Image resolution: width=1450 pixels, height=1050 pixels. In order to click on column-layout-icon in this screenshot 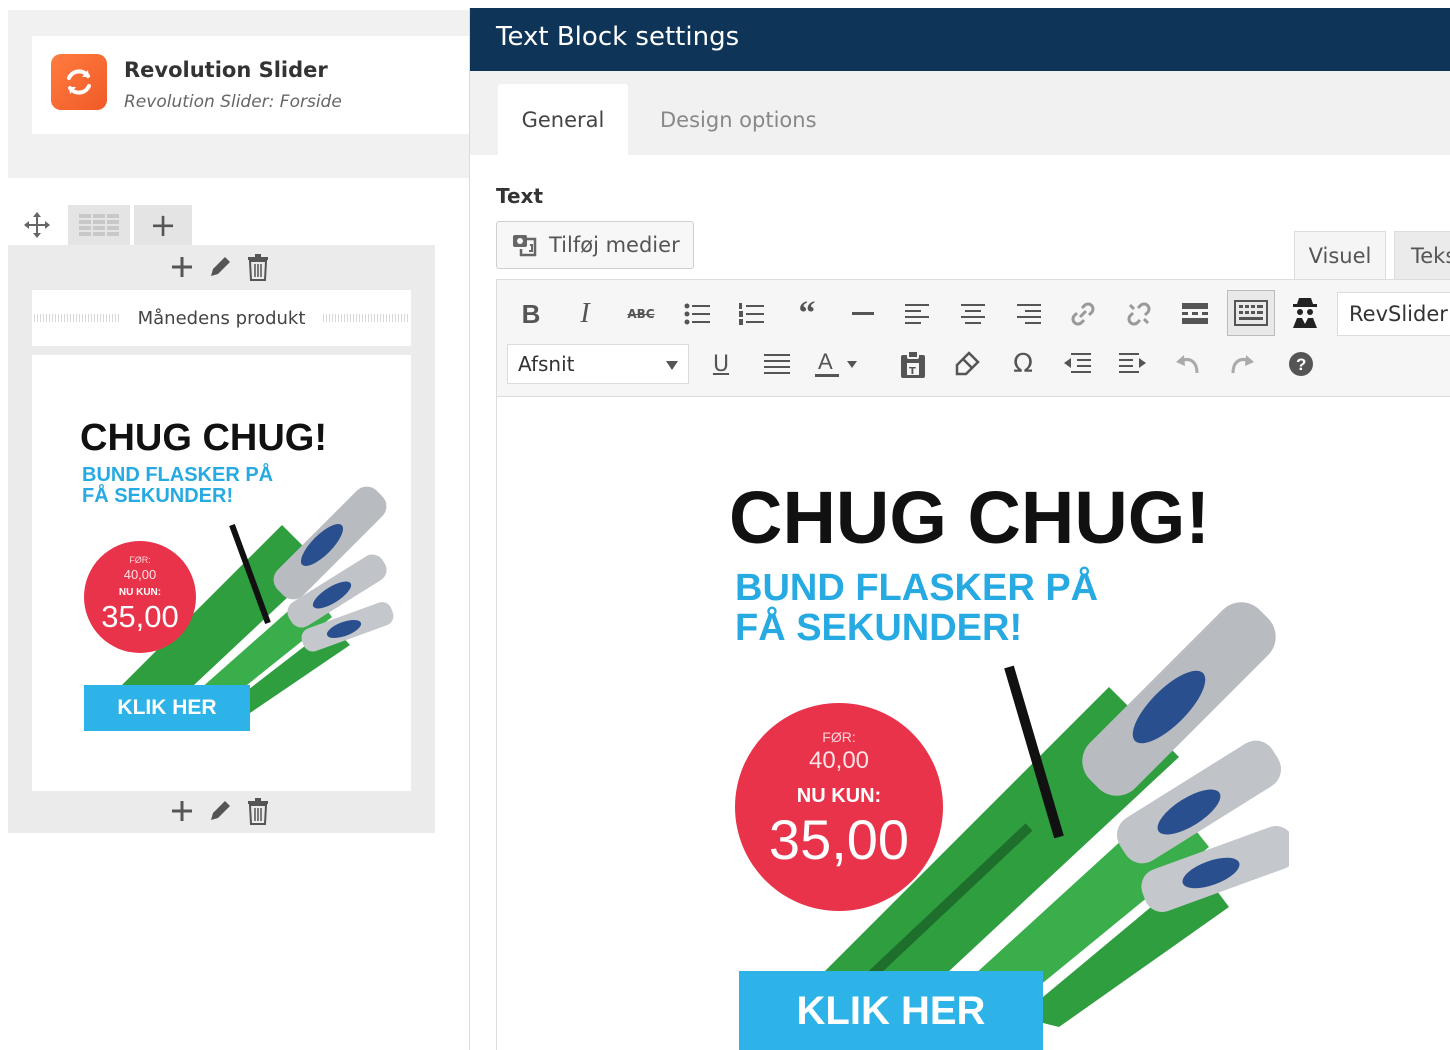, I will do `click(99, 225)`.